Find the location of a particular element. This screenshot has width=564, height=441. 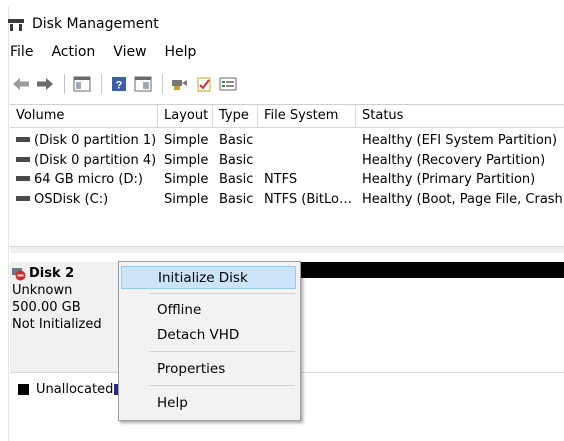

volume-name: (Disk 0 partition 1) is located at coordinates (95, 141).